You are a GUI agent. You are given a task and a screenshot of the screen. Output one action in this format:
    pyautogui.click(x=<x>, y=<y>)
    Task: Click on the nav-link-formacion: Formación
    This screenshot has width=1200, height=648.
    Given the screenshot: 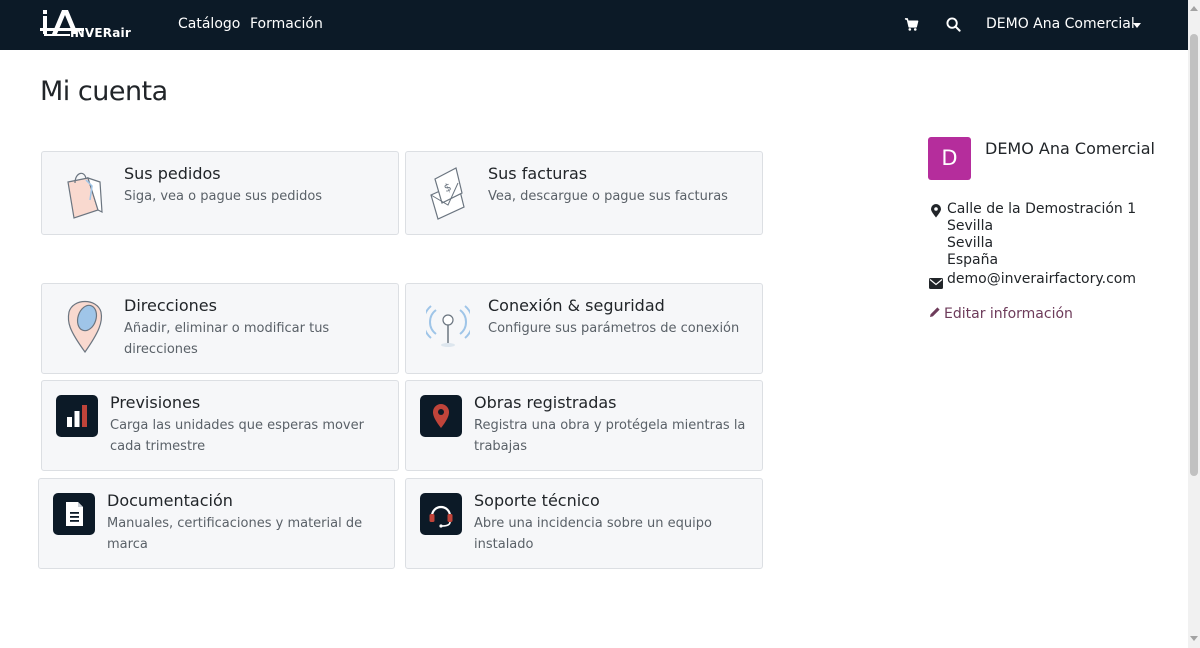 What is the action you would take?
    pyautogui.click(x=286, y=24)
    